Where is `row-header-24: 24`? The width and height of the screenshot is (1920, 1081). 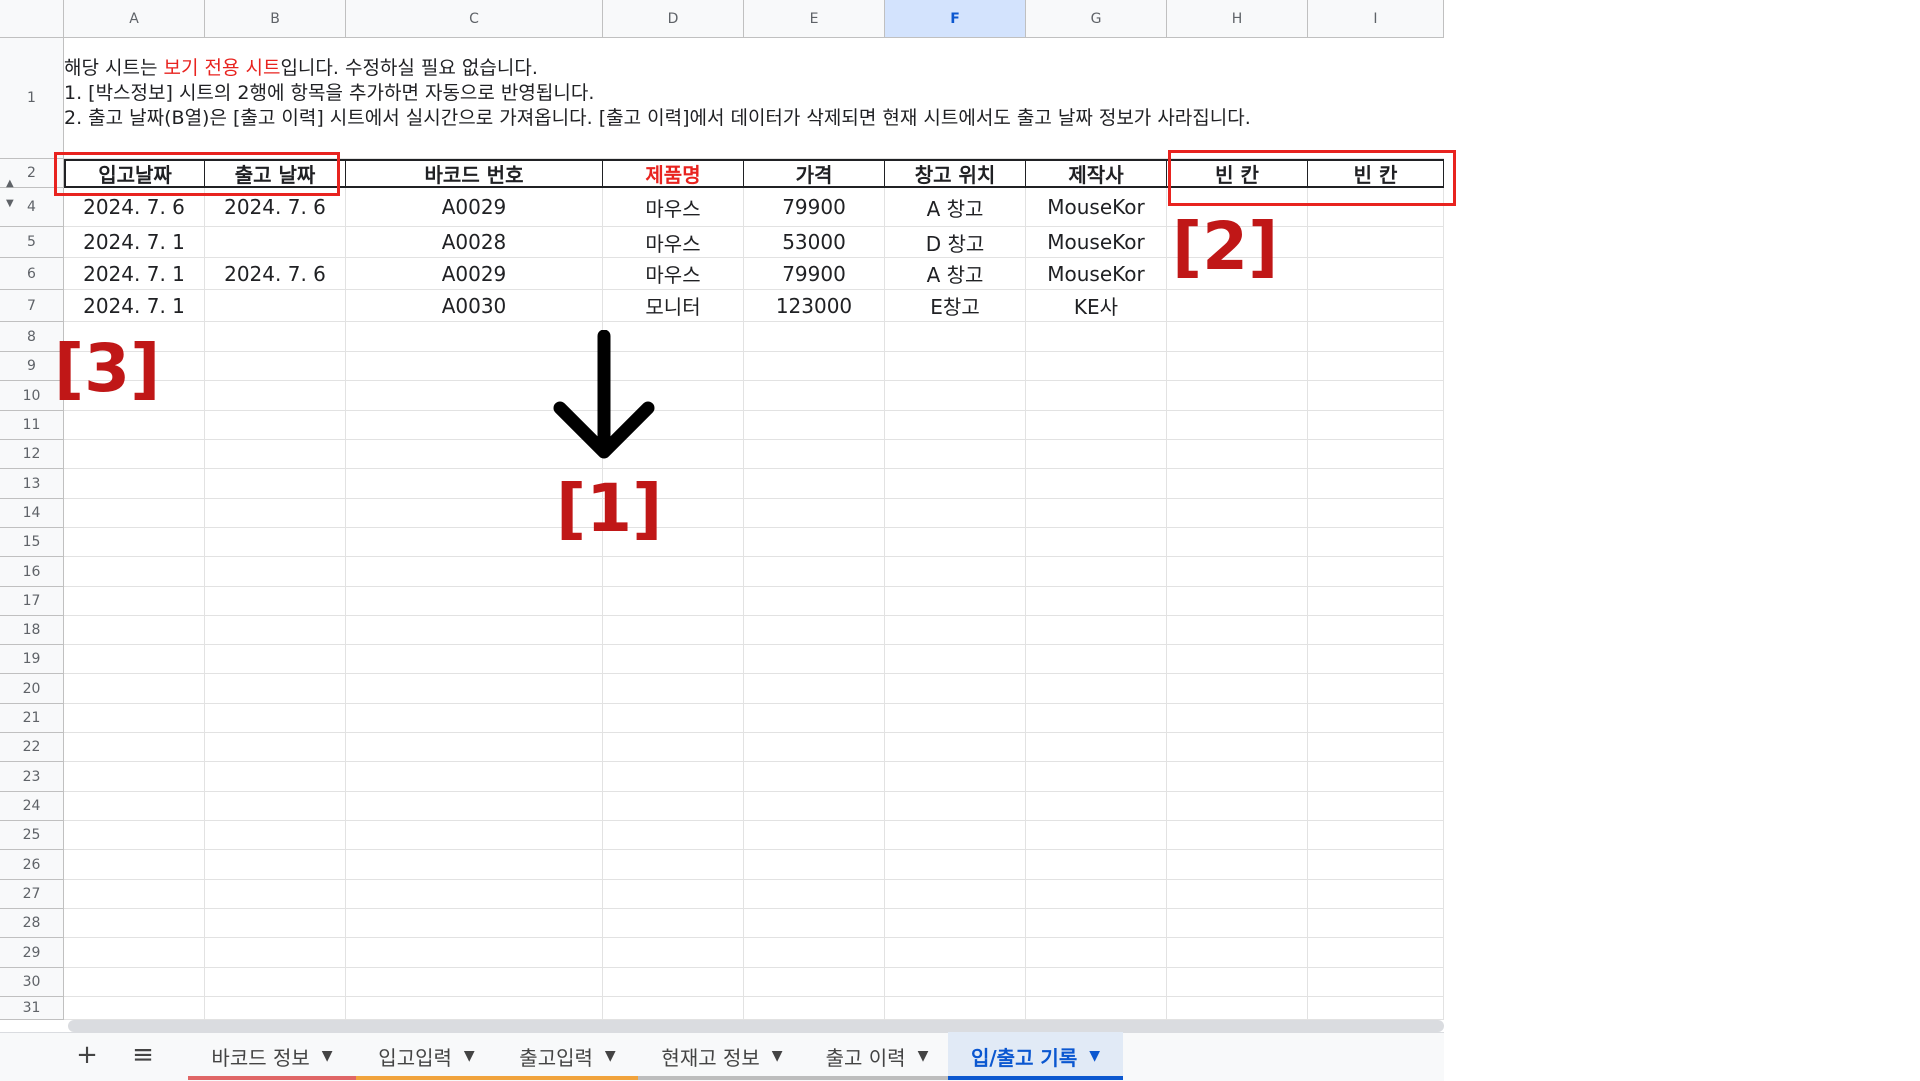 row-header-24: 24 is located at coordinates (32, 806).